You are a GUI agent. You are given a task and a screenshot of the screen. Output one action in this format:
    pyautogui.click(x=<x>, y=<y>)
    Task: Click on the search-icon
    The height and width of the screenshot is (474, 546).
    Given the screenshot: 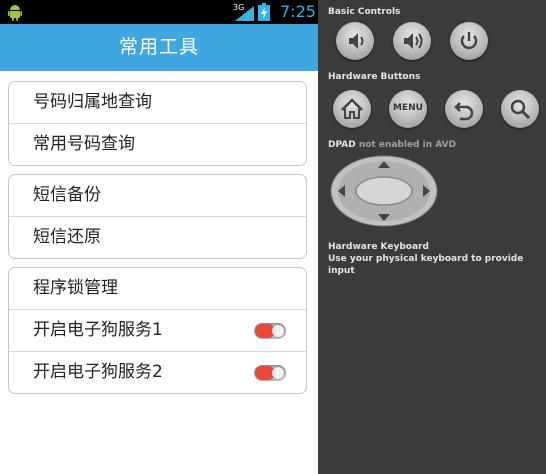 What is the action you would take?
    pyautogui.click(x=520, y=109)
    